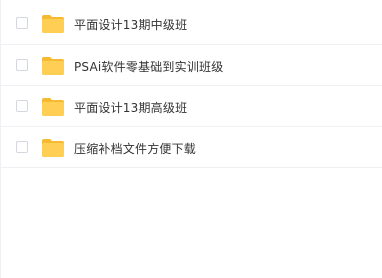 The width and height of the screenshot is (382, 278). What do you see at coordinates (191, 106) in the screenshot?
I see `file-row: 平面设计13期高级班` at bounding box center [191, 106].